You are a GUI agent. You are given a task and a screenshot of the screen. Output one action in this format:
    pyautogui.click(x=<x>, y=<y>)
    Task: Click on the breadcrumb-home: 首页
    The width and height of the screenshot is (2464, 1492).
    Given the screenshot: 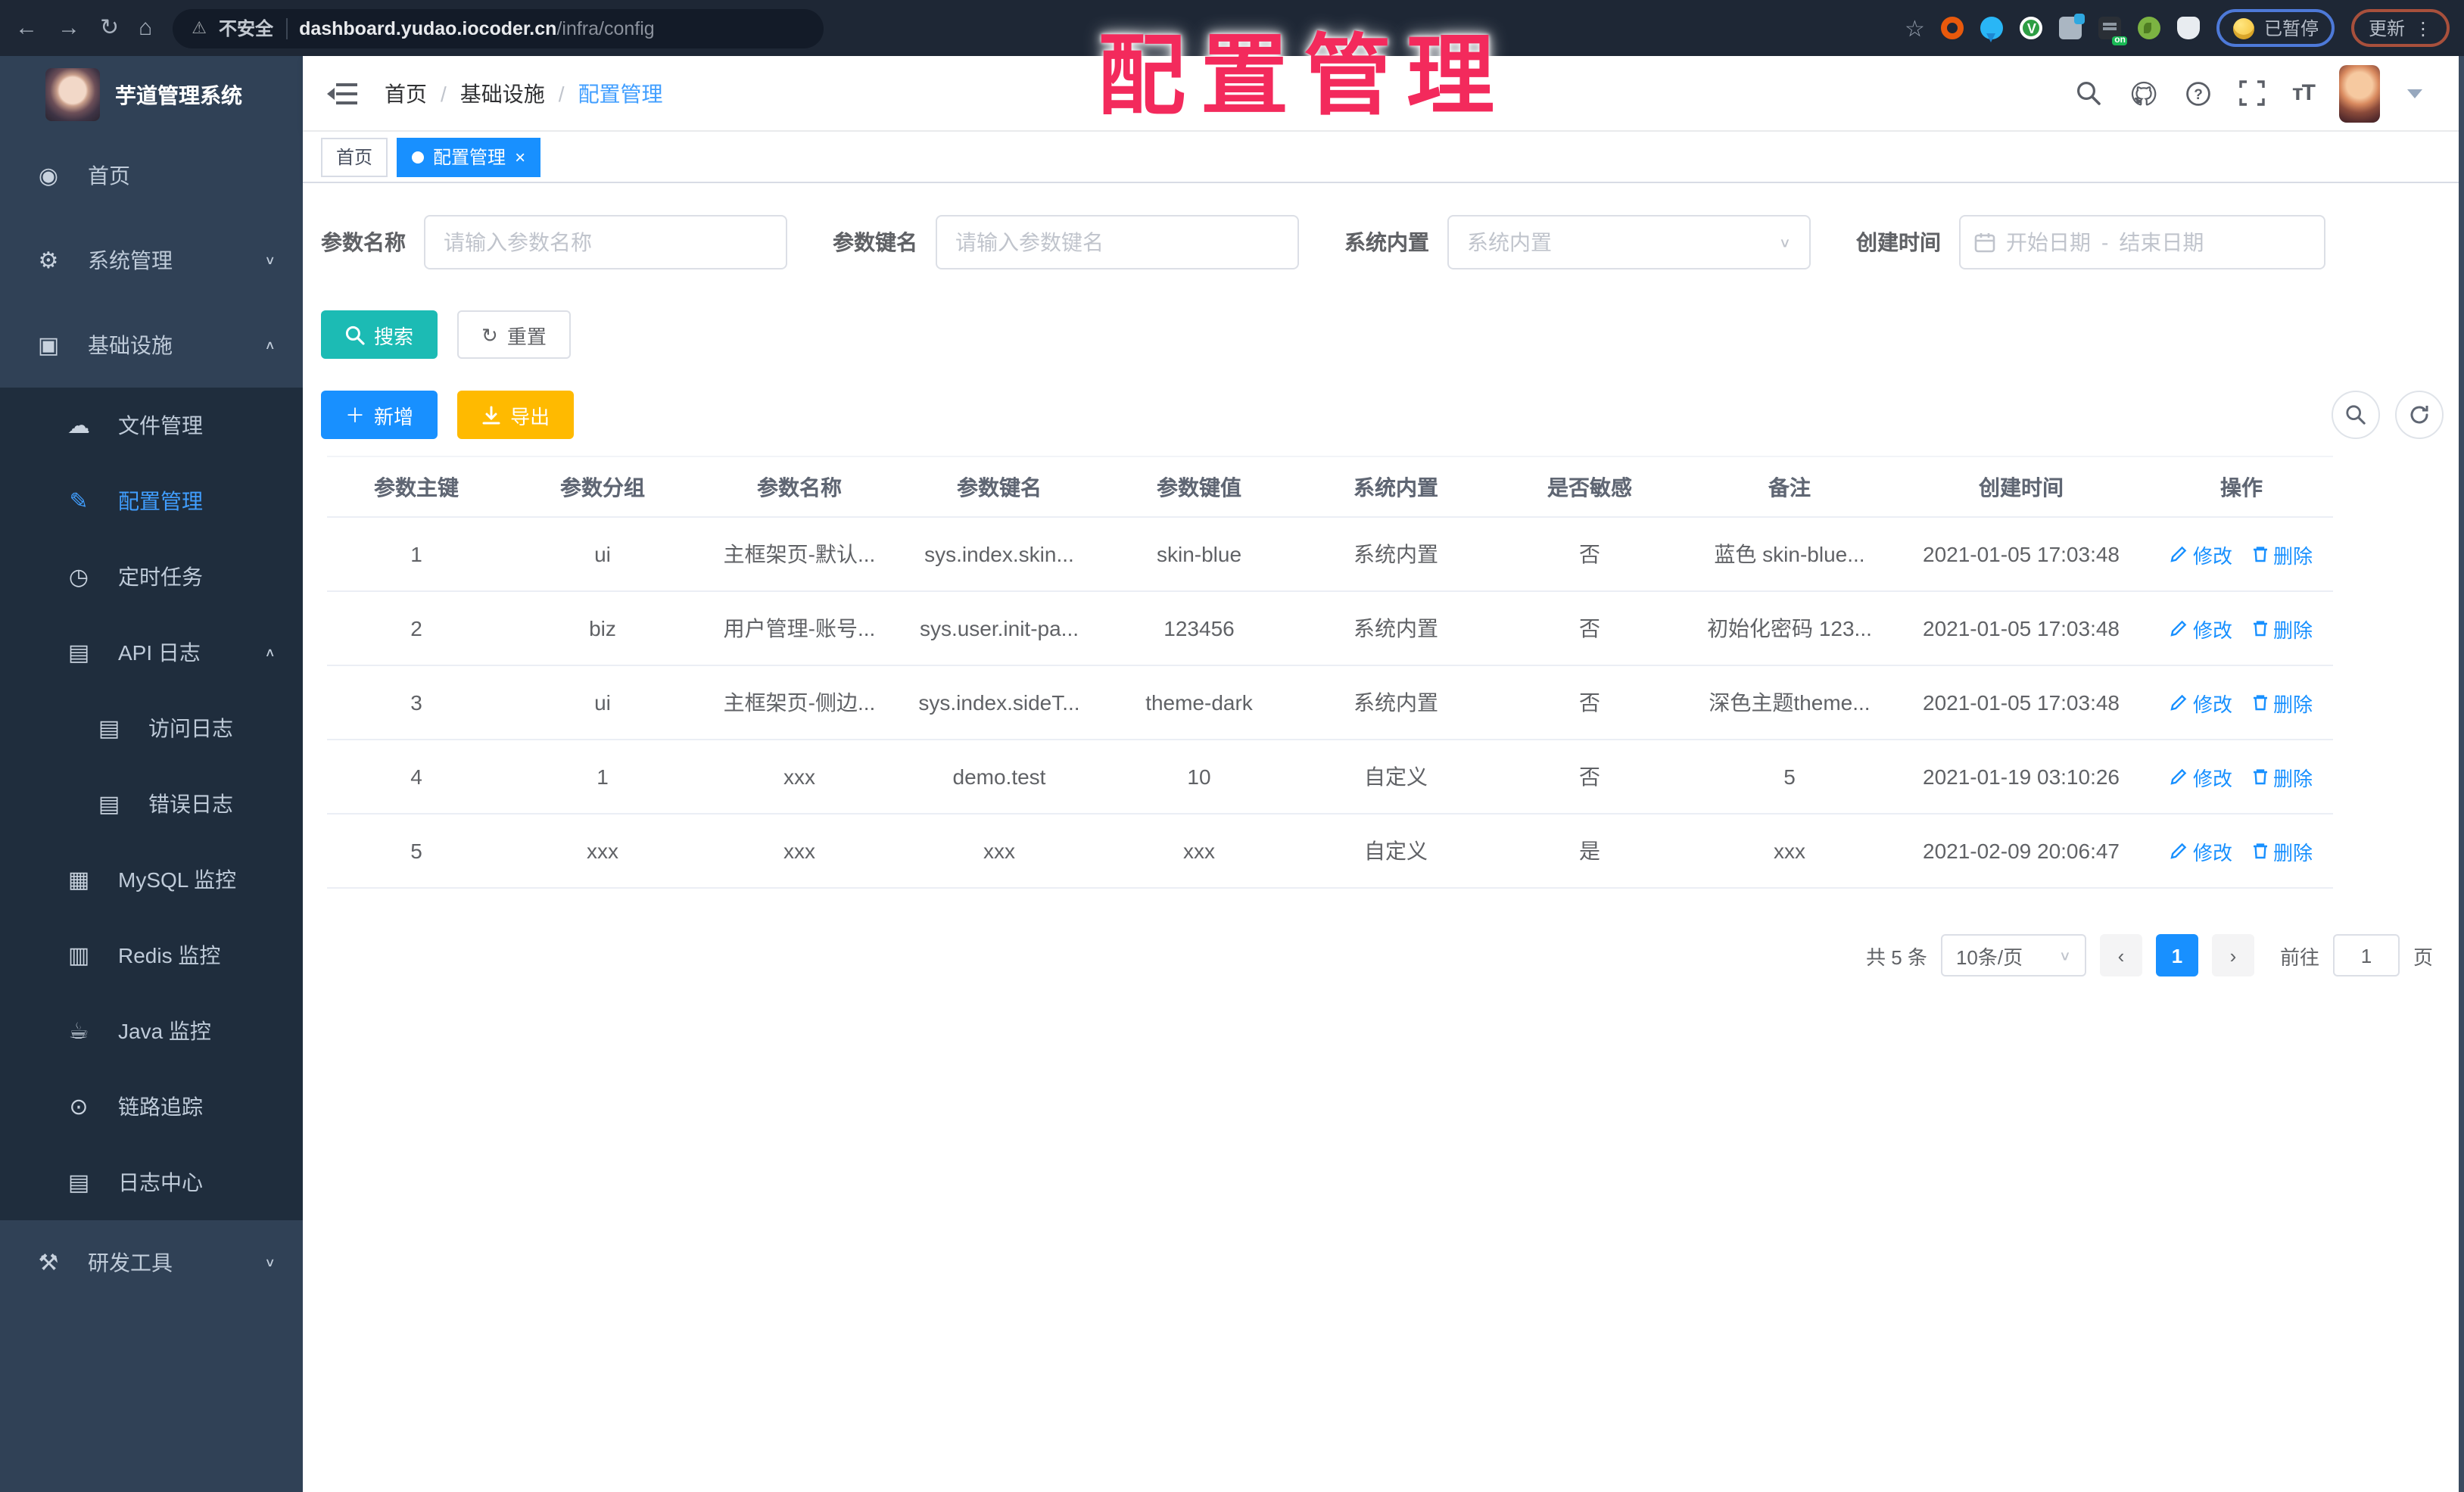 What is the action you would take?
    pyautogui.click(x=406, y=93)
    